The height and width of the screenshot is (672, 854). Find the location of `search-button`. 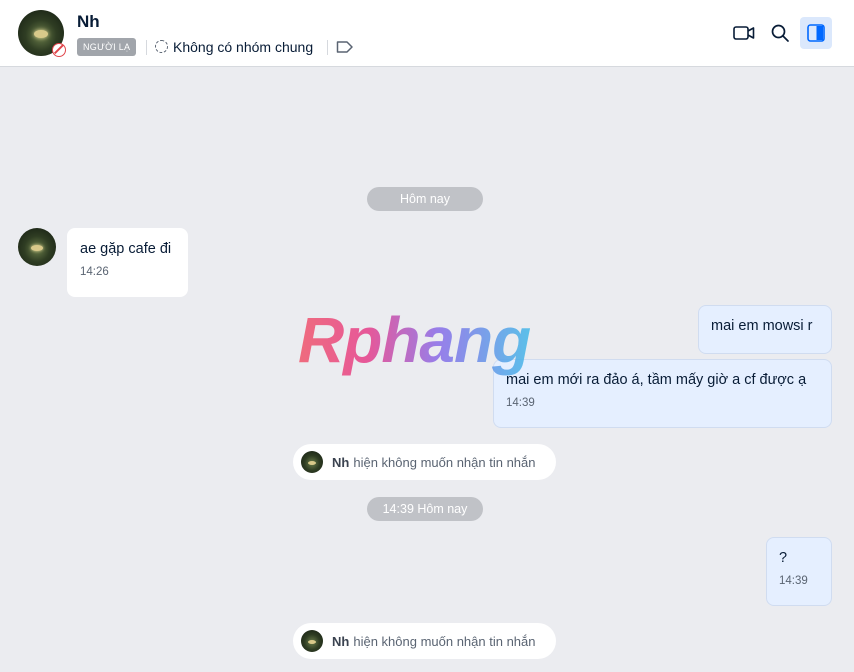

search-button is located at coordinates (780, 33).